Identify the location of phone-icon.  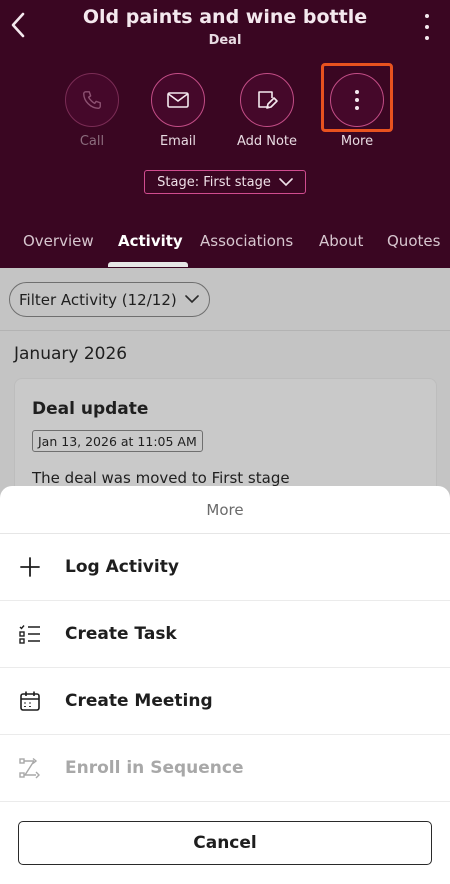
(92, 100).